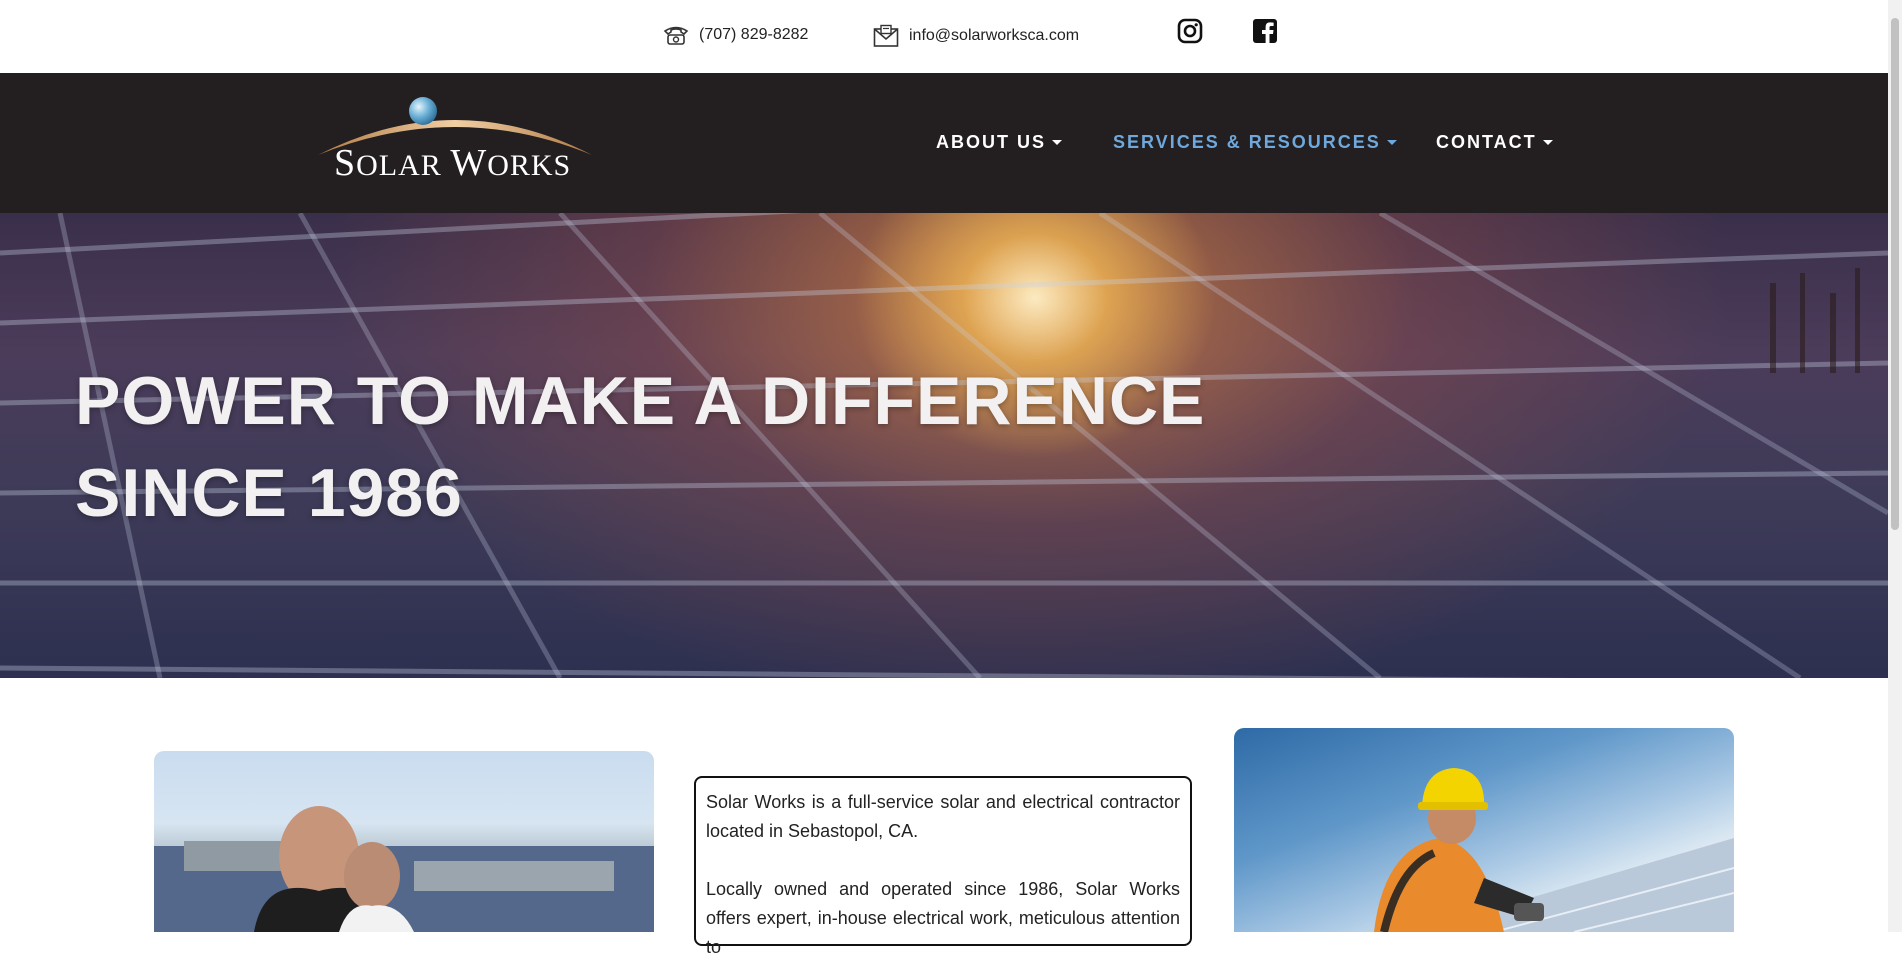 The width and height of the screenshot is (1902, 962). Describe the element at coordinates (676, 35) in the screenshot. I see `phone-icon` at that location.